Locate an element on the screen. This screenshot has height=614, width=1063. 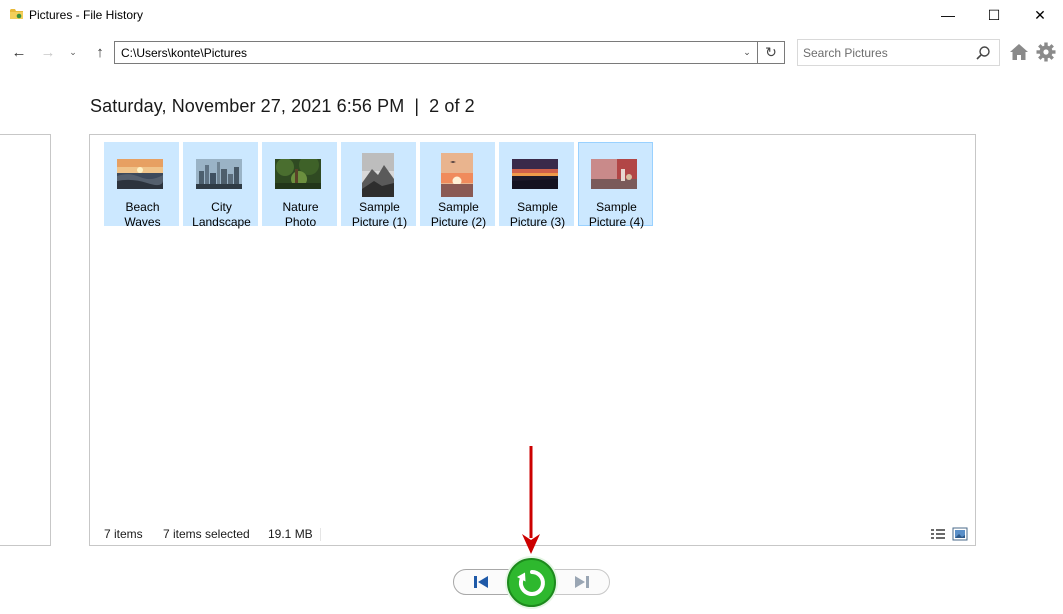
file-tile-sample-picture-2: Sample Picture (2) is located at coordinates (457, 185).